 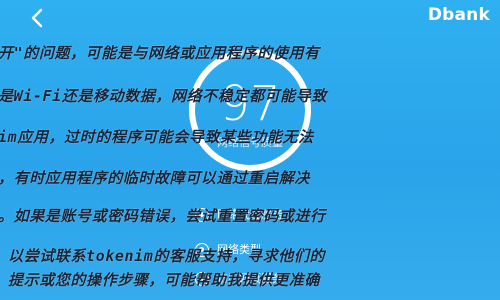 What do you see at coordinates (458, 15) in the screenshot?
I see `brand-title: Dbank` at bounding box center [458, 15].